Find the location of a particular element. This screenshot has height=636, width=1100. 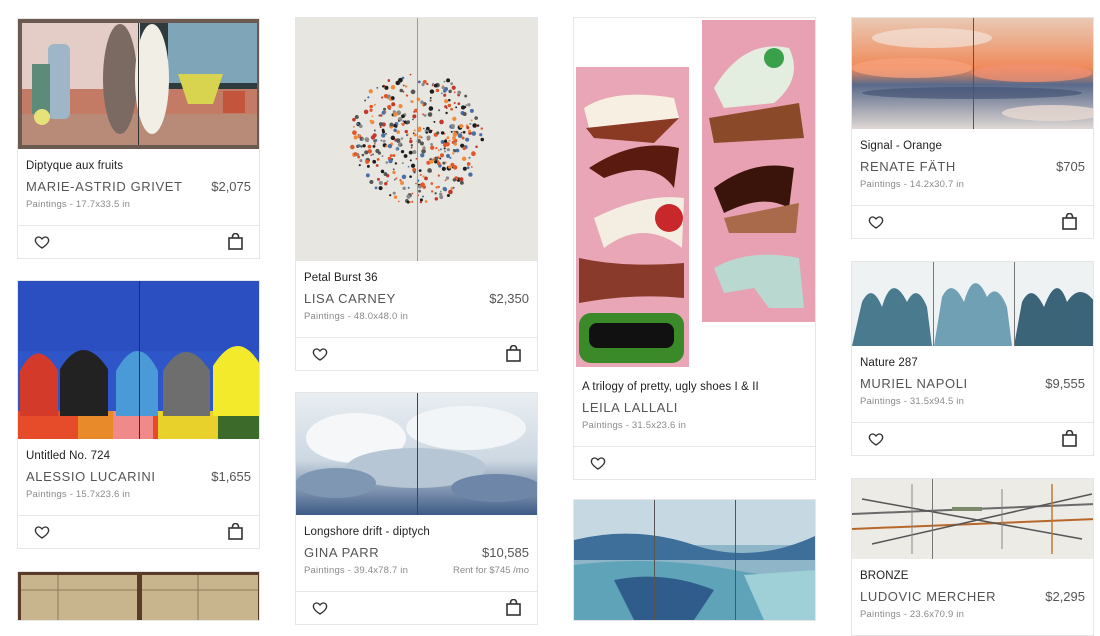

artwork-meta: Paintings - 17.7x33.5 in is located at coordinates (78, 204).